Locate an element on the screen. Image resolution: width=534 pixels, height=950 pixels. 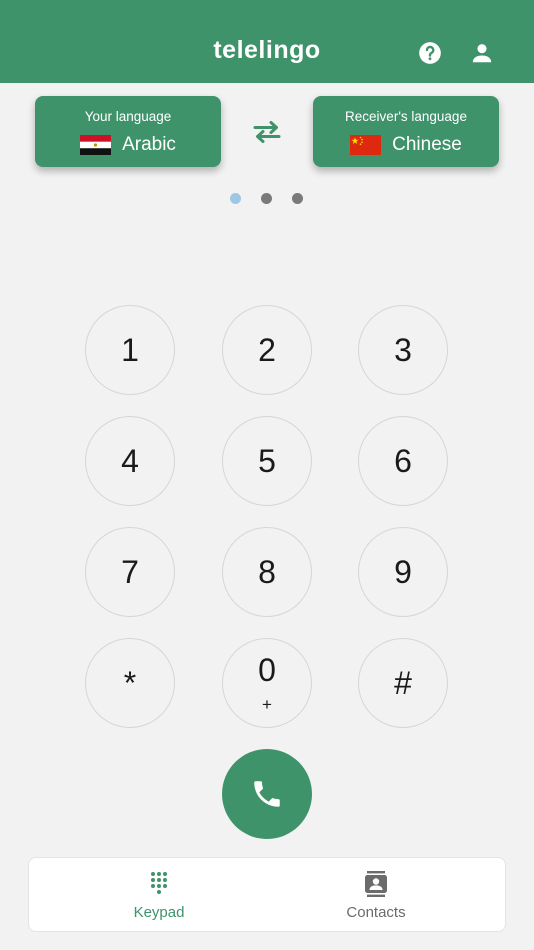
egypt-flag-icon is located at coordinates (96, 145).